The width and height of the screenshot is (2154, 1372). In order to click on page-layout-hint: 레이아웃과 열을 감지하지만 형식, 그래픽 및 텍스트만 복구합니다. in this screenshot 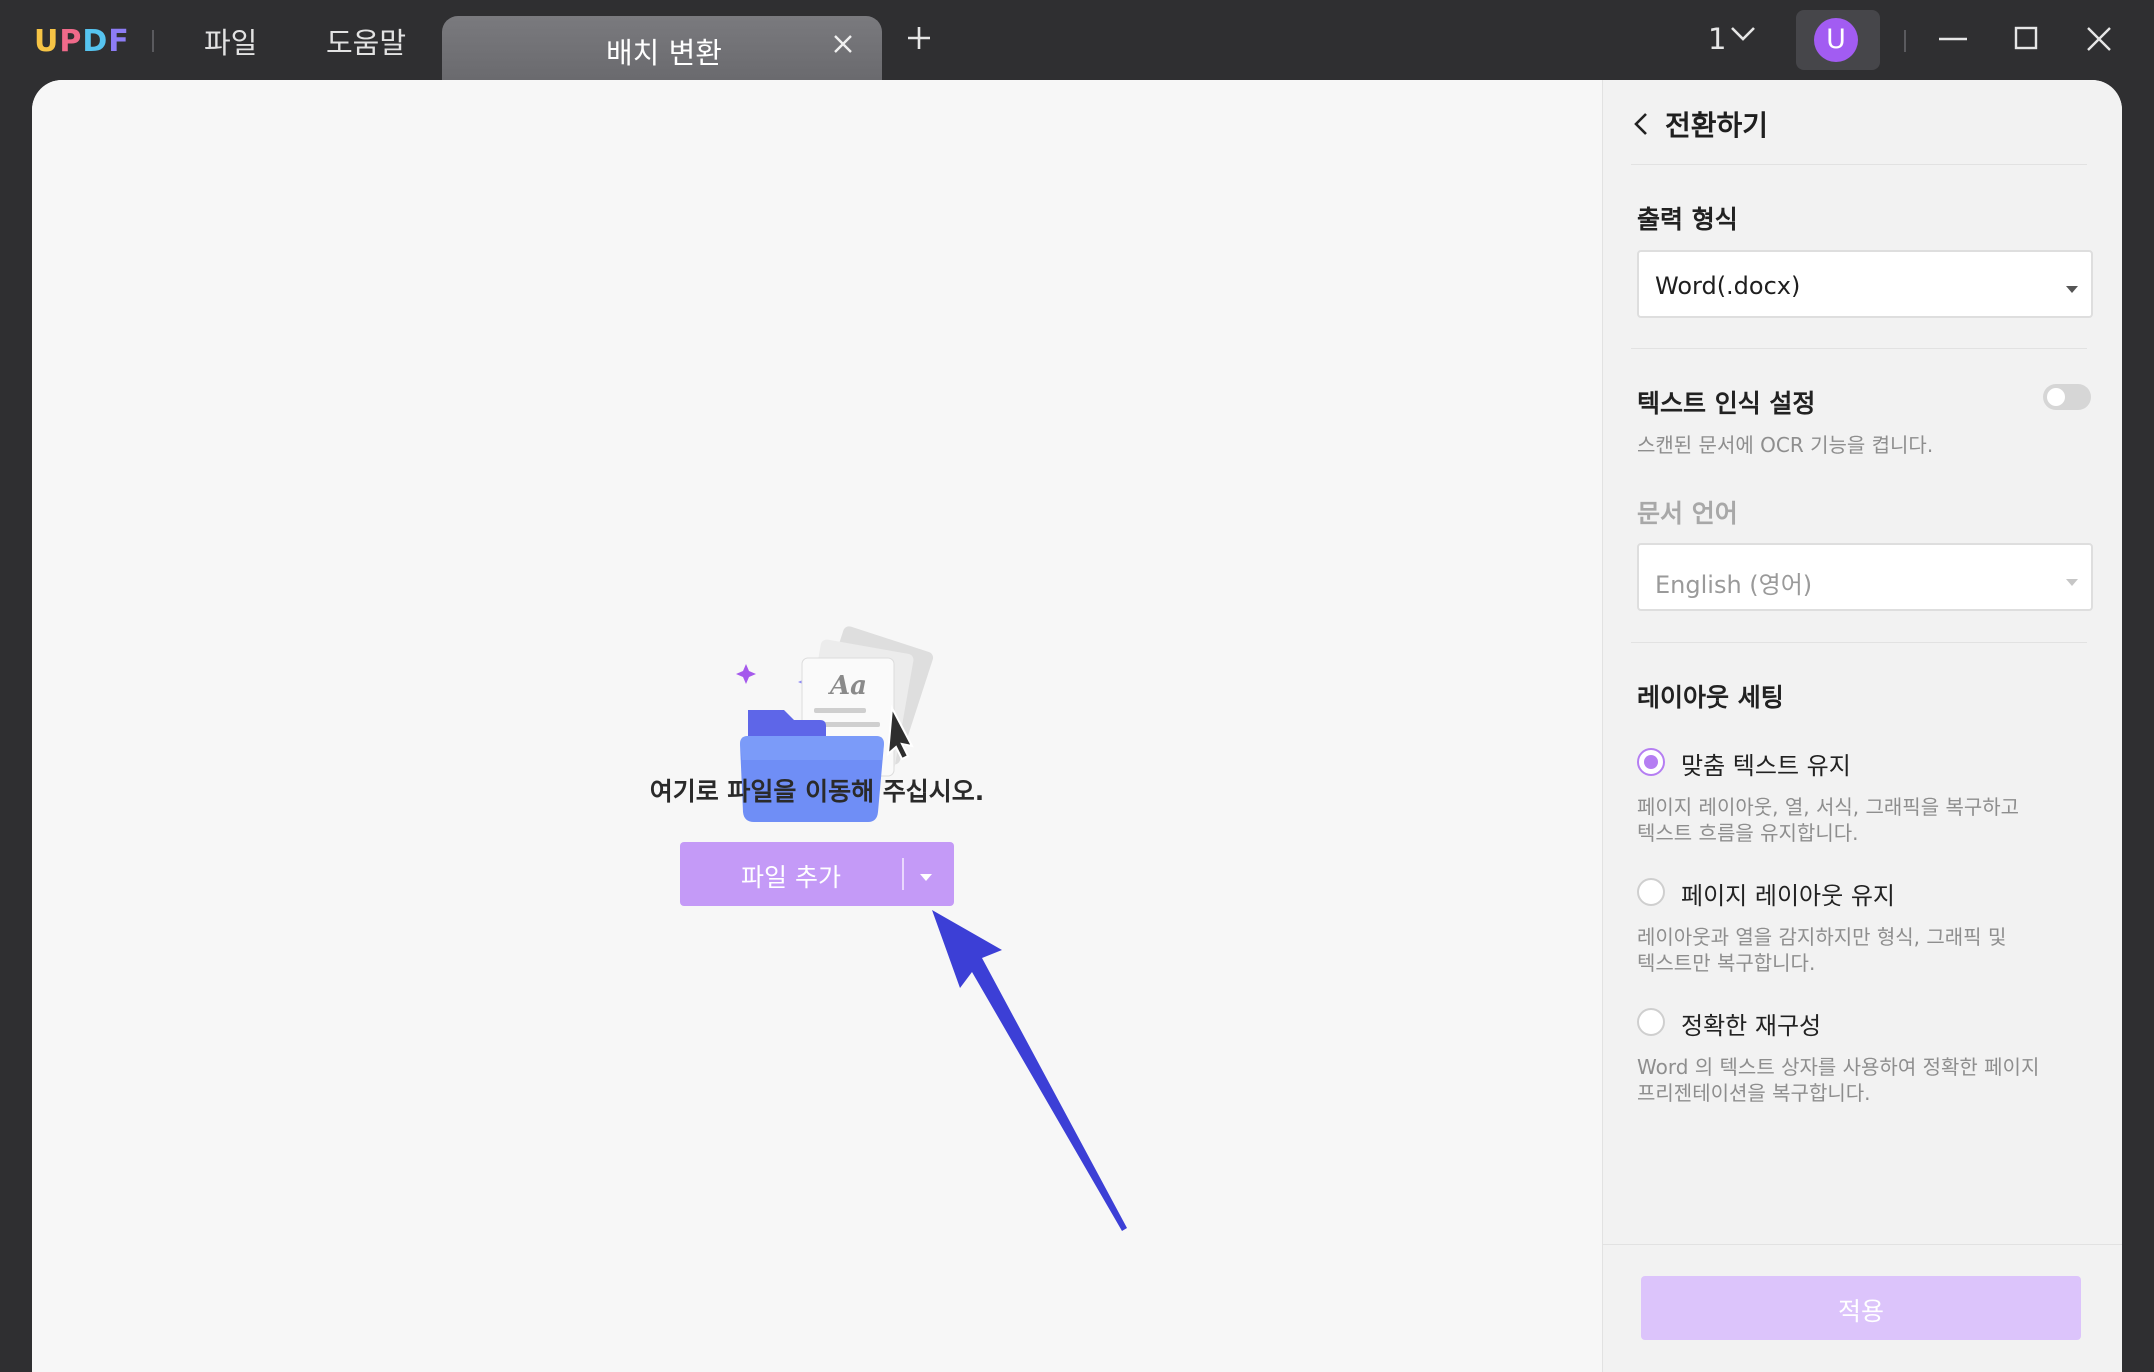, I will do `click(1822, 950)`.